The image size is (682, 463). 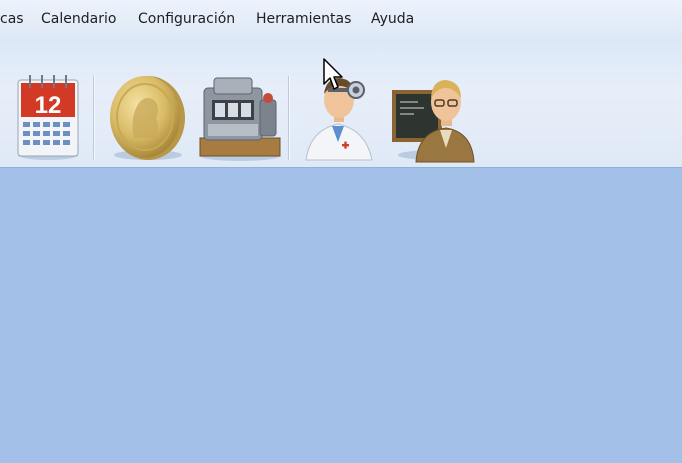 I want to click on menu-item-herramientas: Herramientas, so click(x=303, y=19).